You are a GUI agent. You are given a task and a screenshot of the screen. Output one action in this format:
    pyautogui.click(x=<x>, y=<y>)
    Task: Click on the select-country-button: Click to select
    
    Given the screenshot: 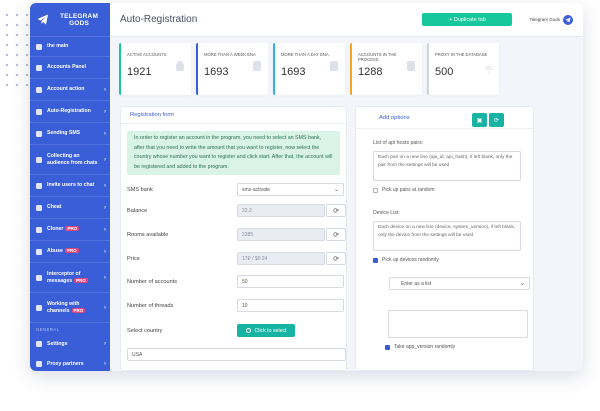 What is the action you would take?
    pyautogui.click(x=266, y=330)
    